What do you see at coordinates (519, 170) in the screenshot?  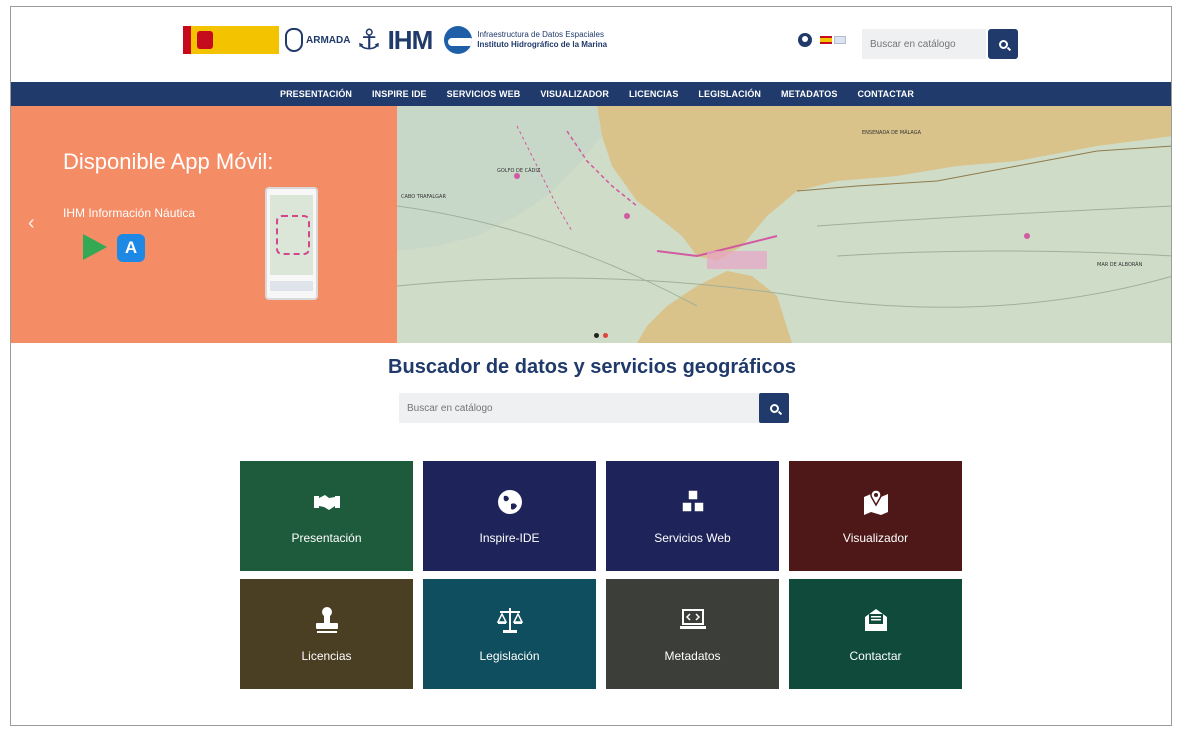 I see `map-label-cadiz: GOLFO DE CÁDIZ` at bounding box center [519, 170].